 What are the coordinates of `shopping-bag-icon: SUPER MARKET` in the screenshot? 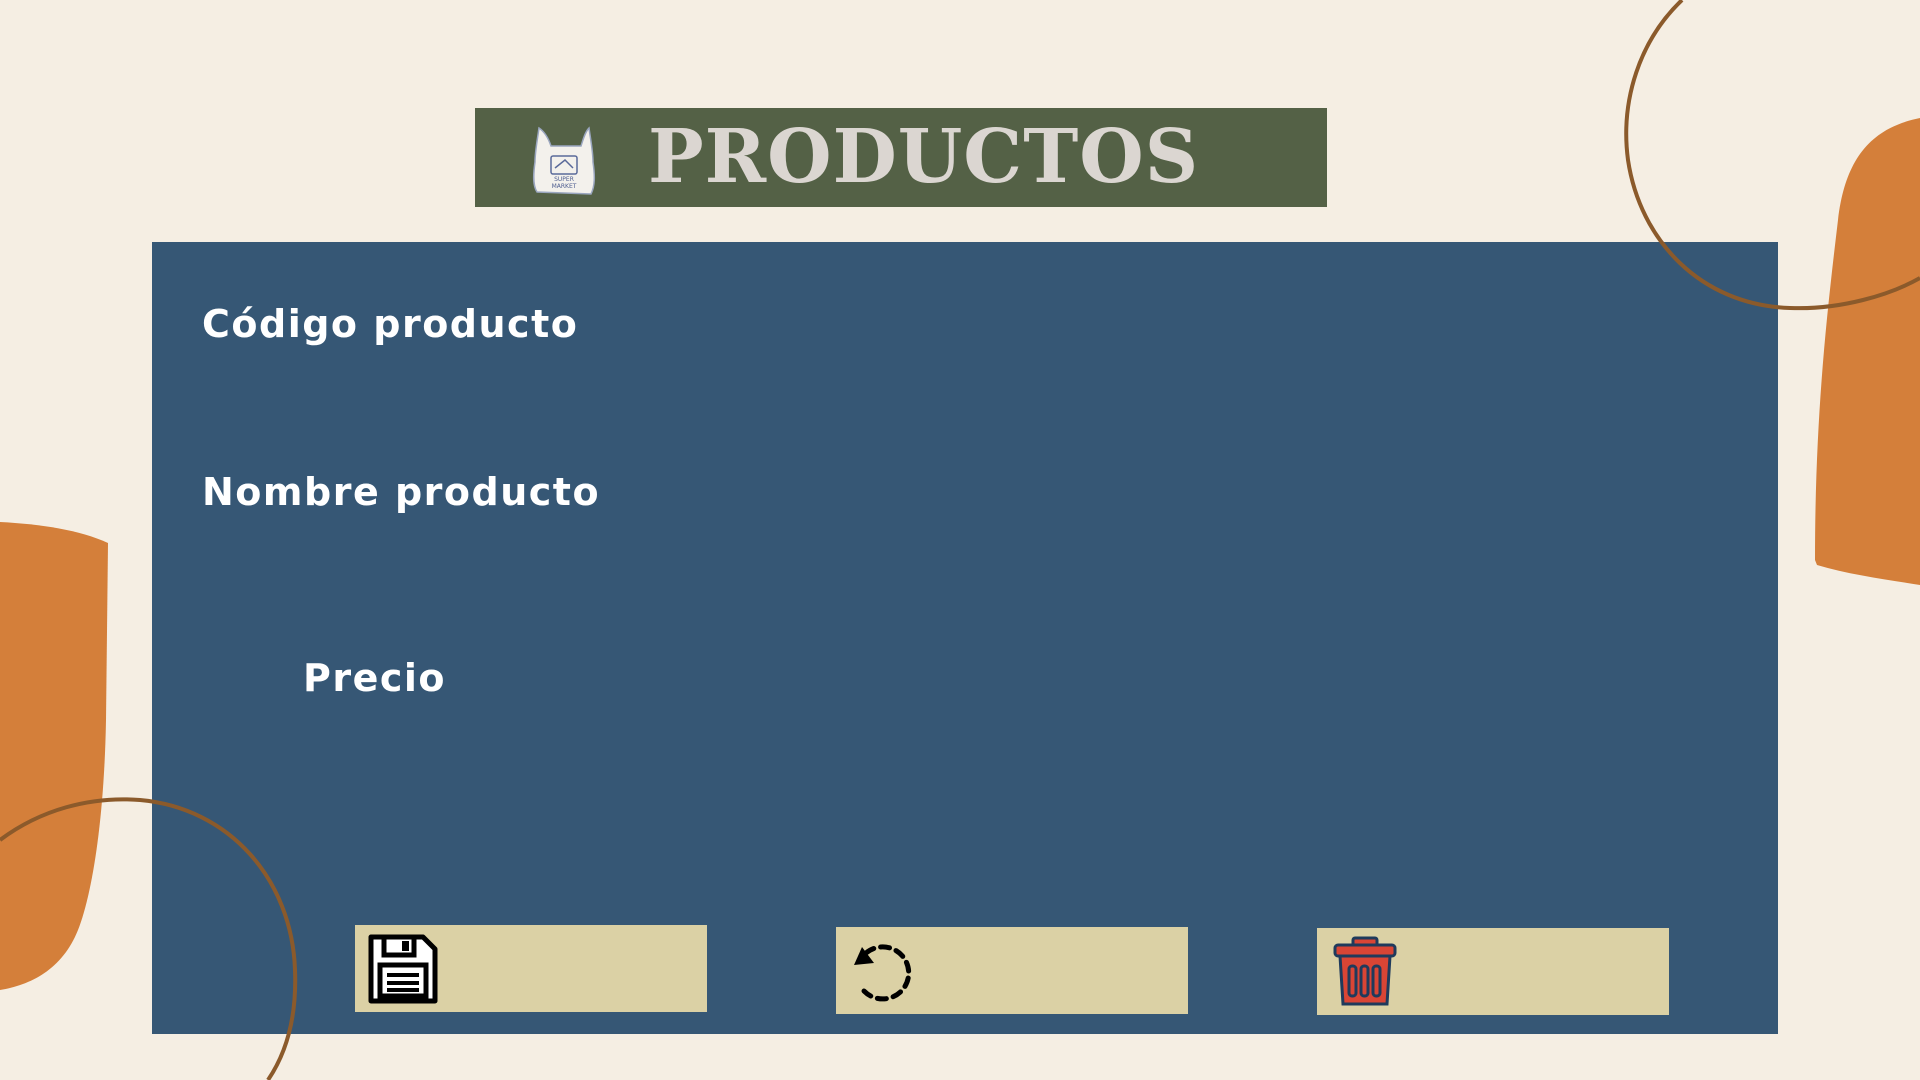 It's located at (564, 160).